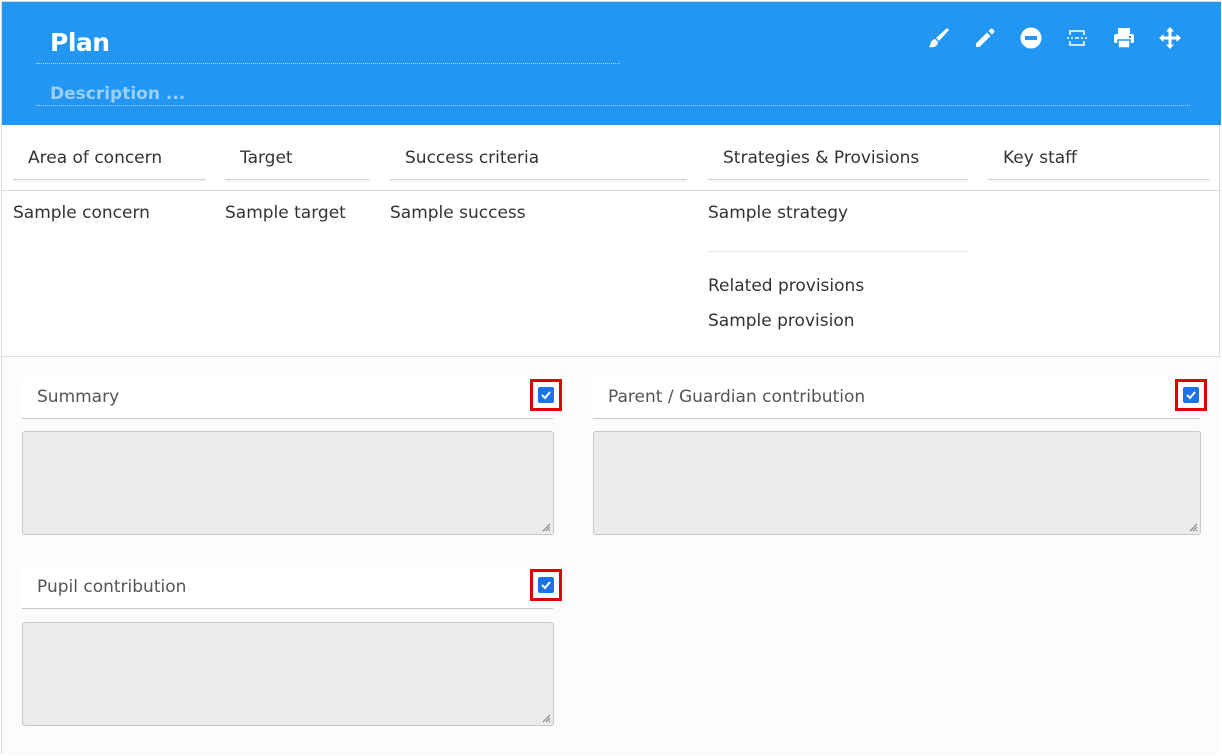 This screenshot has width=1222, height=756. I want to click on summary-header: Summary, so click(287, 398).